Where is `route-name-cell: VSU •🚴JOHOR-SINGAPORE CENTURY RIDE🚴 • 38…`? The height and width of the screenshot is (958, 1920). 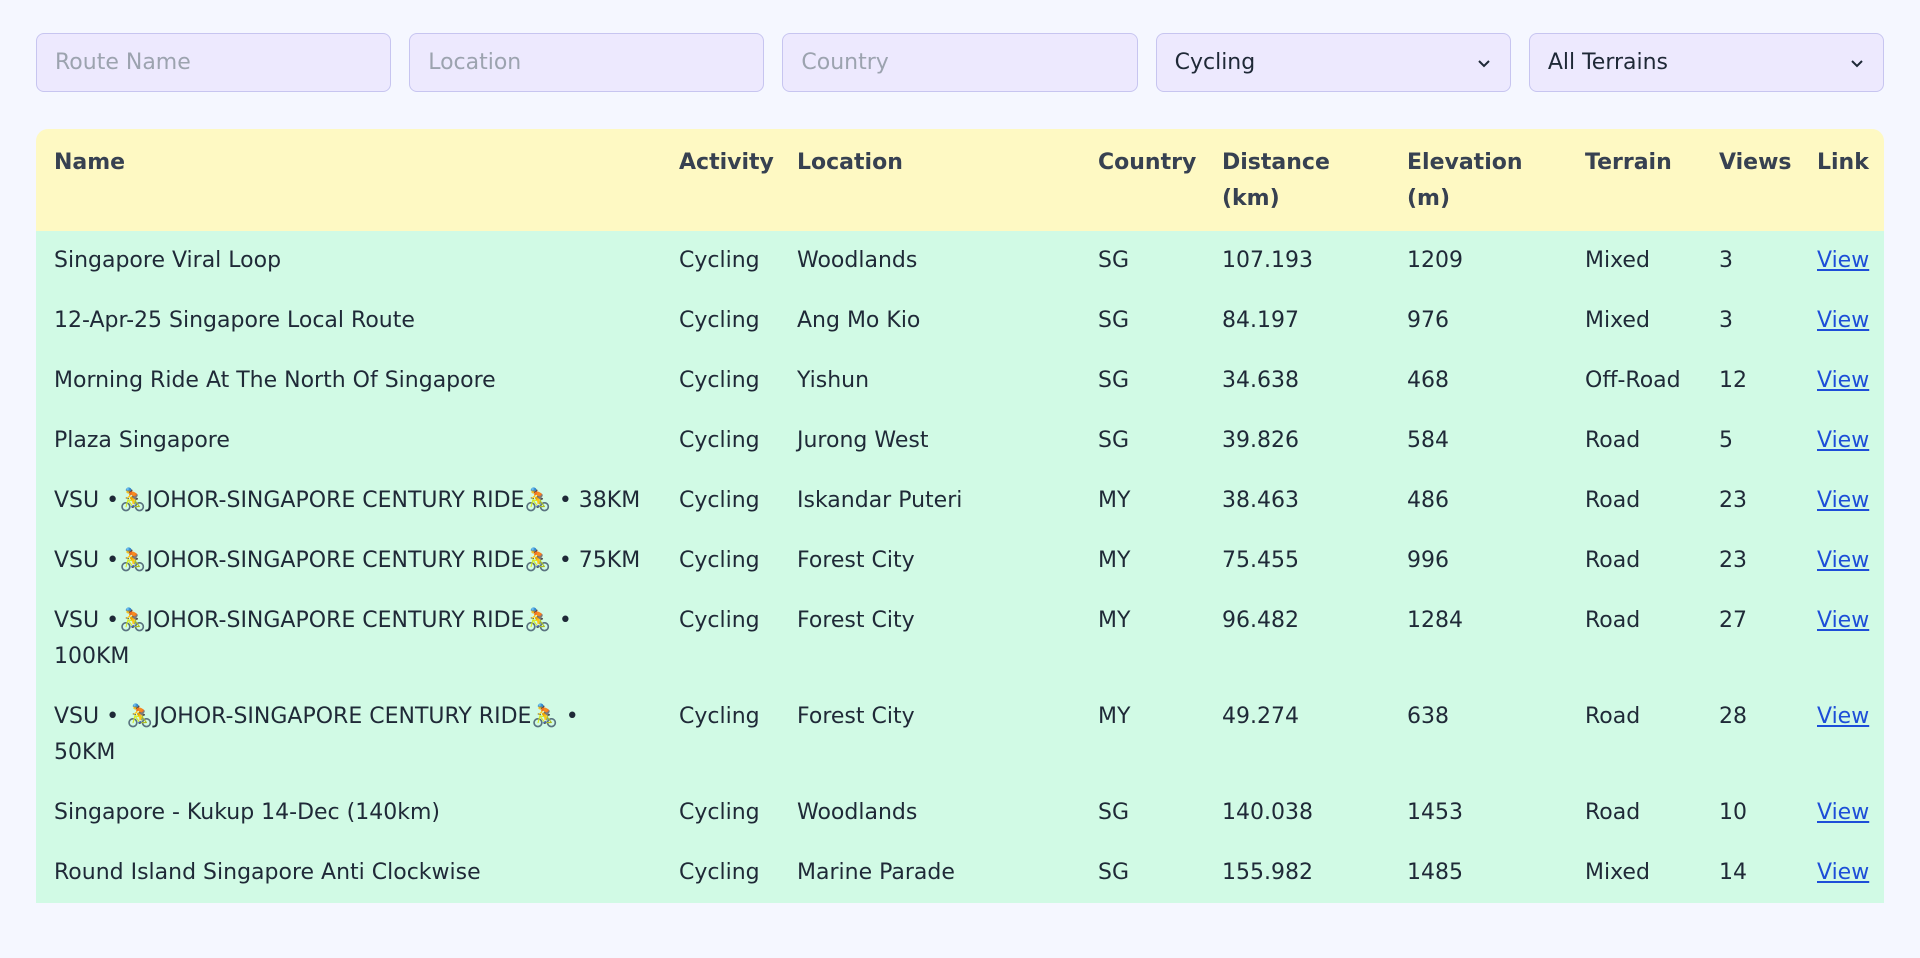
route-name-cell: VSU •🚴JOHOR-SINGAPORE CENTURY RIDE🚴 • 38… is located at coordinates (347, 500).